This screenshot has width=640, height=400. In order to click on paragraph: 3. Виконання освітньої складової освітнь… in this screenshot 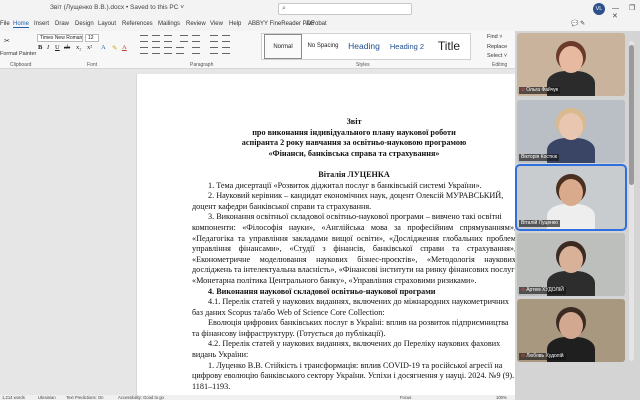, I will do `click(355, 217)`.